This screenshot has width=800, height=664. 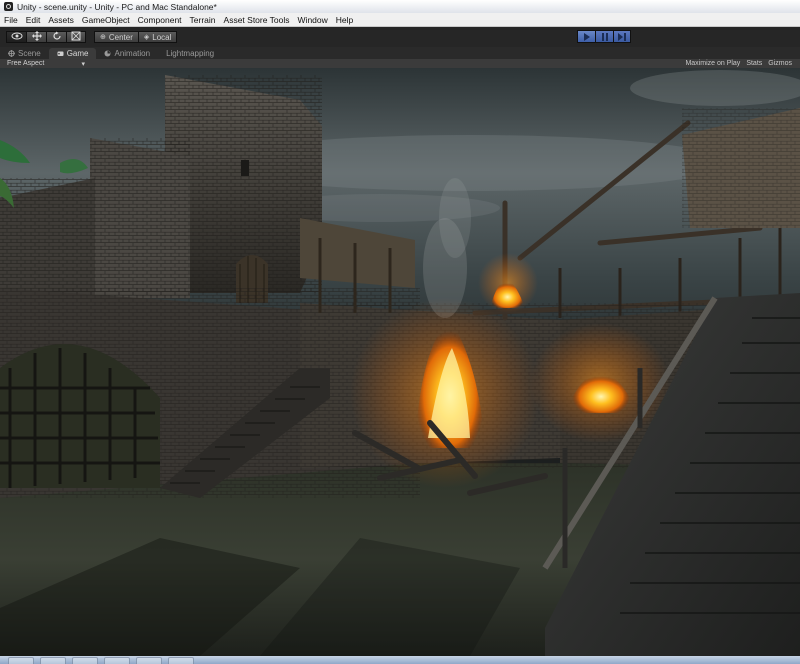 I want to click on transform-tools, so click(x=46, y=37).